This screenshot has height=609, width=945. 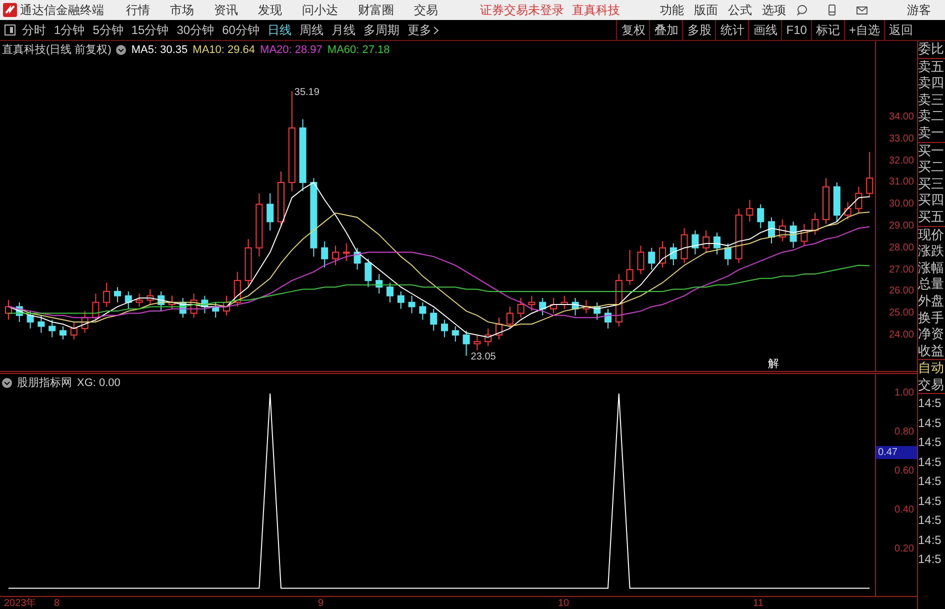 What do you see at coordinates (44, 383) in the screenshot?
I see `indicator-title: 股朋指标网` at bounding box center [44, 383].